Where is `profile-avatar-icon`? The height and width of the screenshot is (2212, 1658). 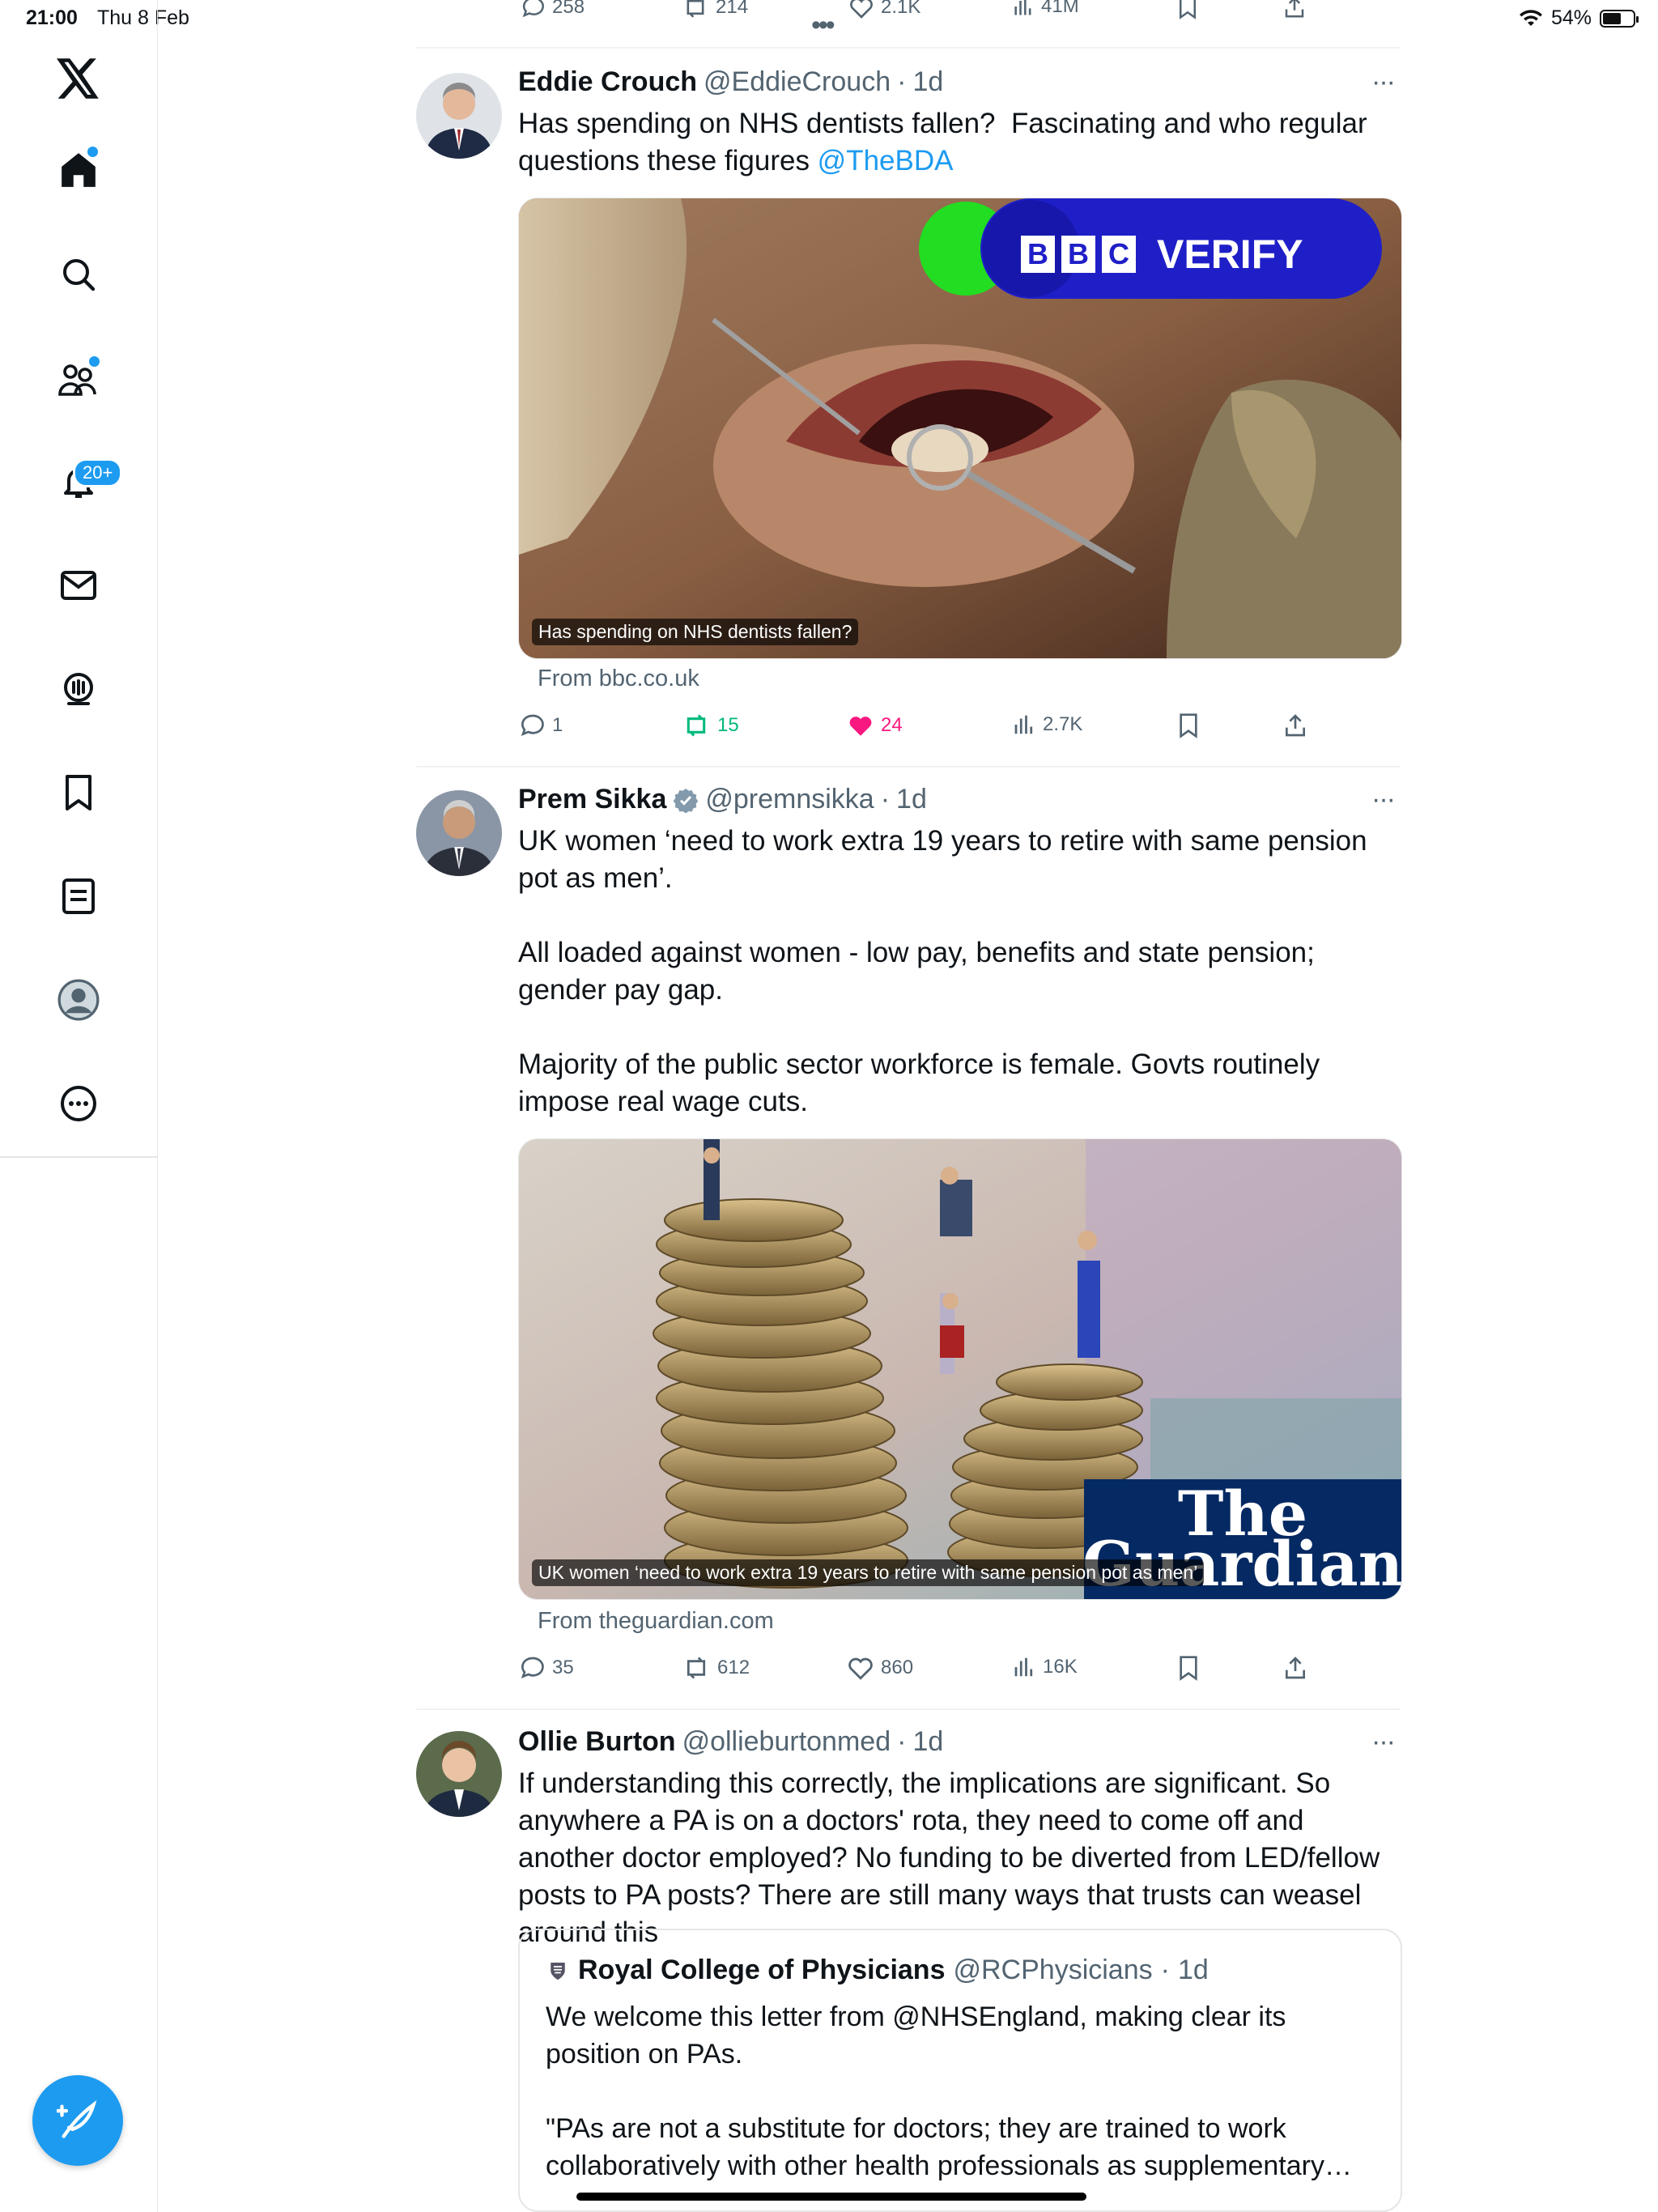
profile-avatar-icon is located at coordinates (78, 1000).